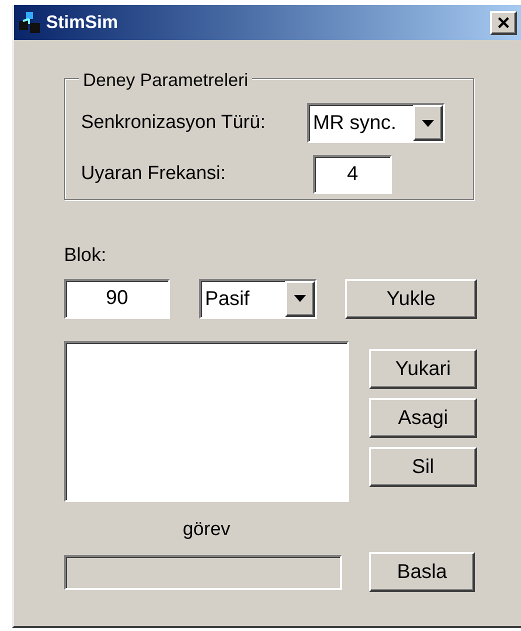 Image resolution: width=521 pixels, height=631 pixels. Describe the element at coordinates (206, 421) in the screenshot. I see `list-box` at that location.